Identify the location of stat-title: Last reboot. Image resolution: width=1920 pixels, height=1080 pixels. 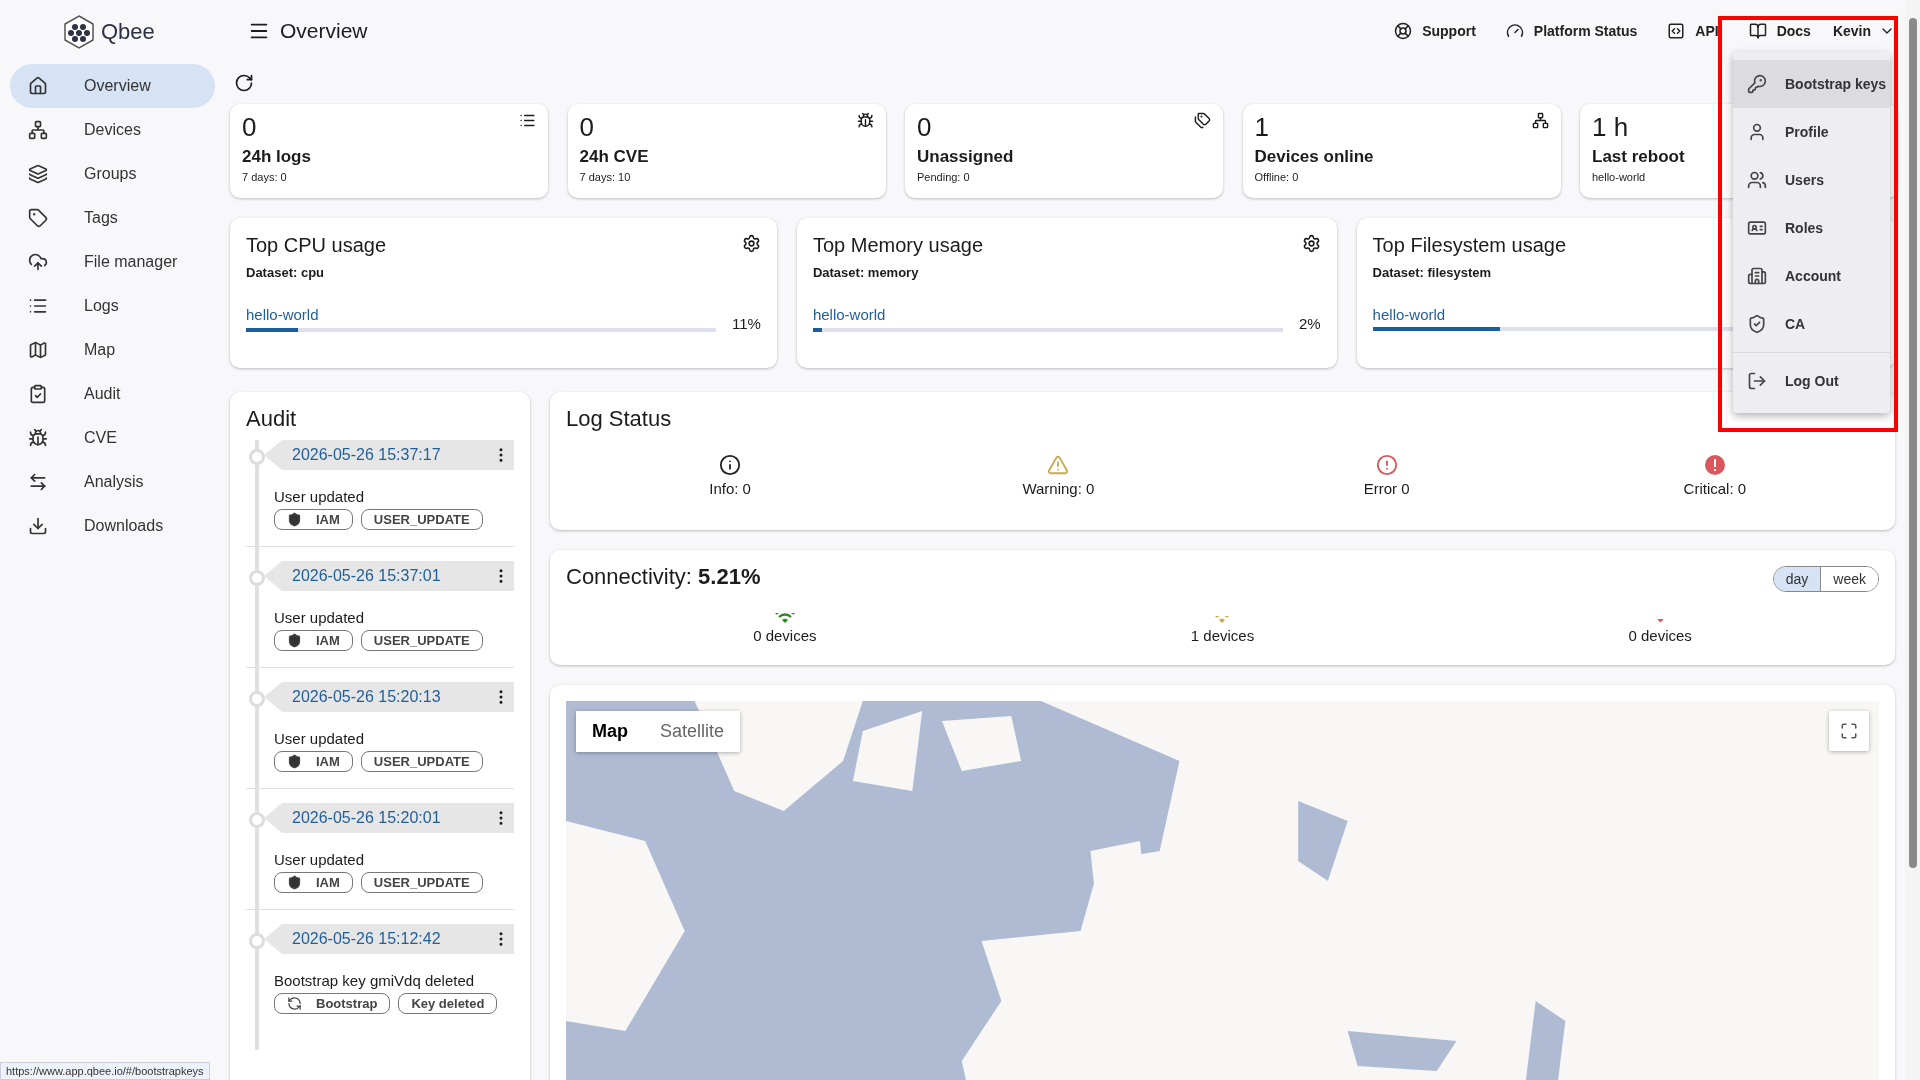
(1638, 157).